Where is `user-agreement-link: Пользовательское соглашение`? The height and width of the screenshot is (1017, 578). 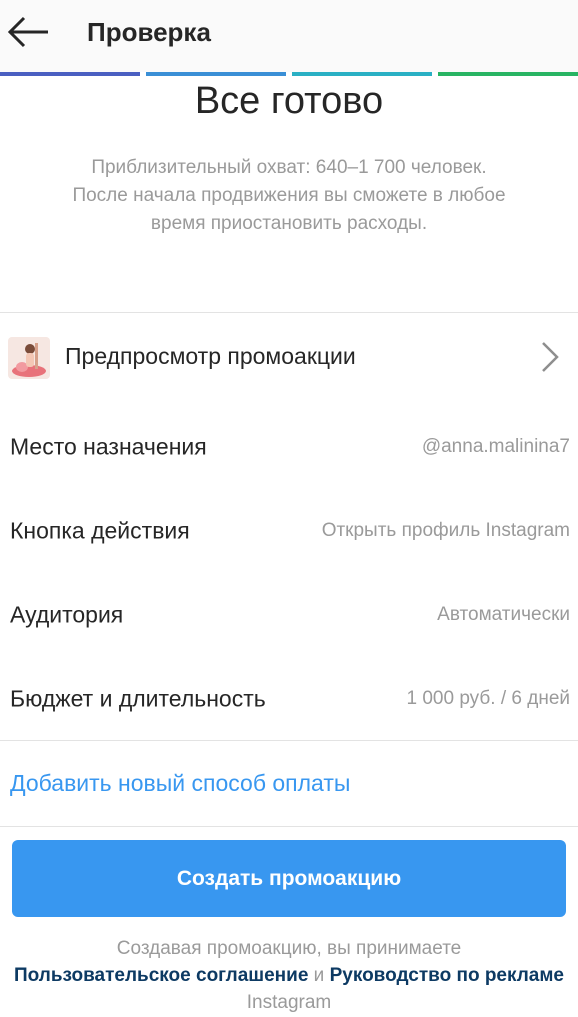 user-agreement-link: Пользовательское соглашение is located at coordinates (161, 975).